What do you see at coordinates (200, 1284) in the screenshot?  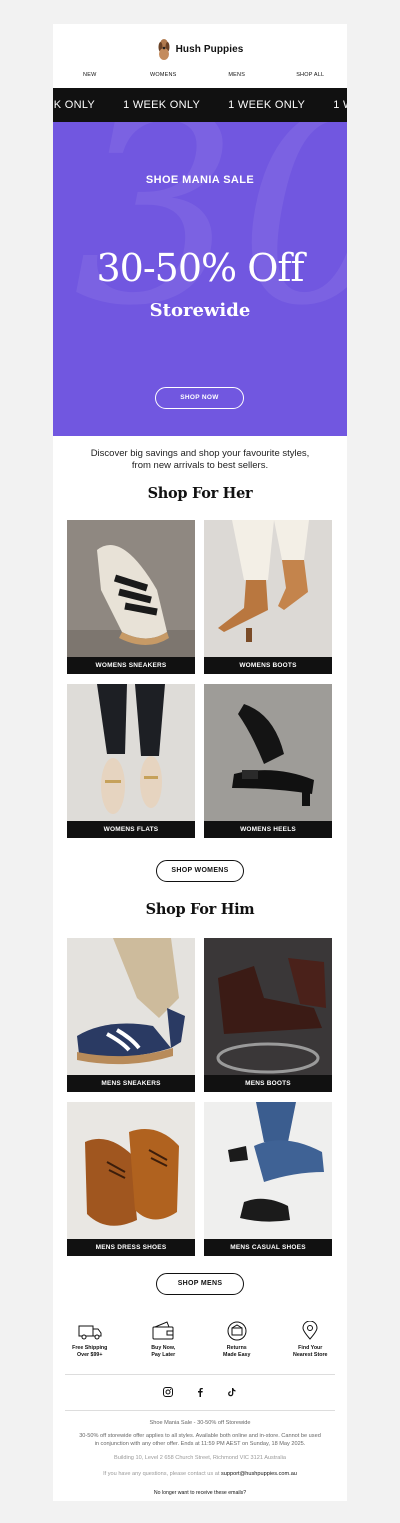 I see `shop-mens-button: SHOP MENS` at bounding box center [200, 1284].